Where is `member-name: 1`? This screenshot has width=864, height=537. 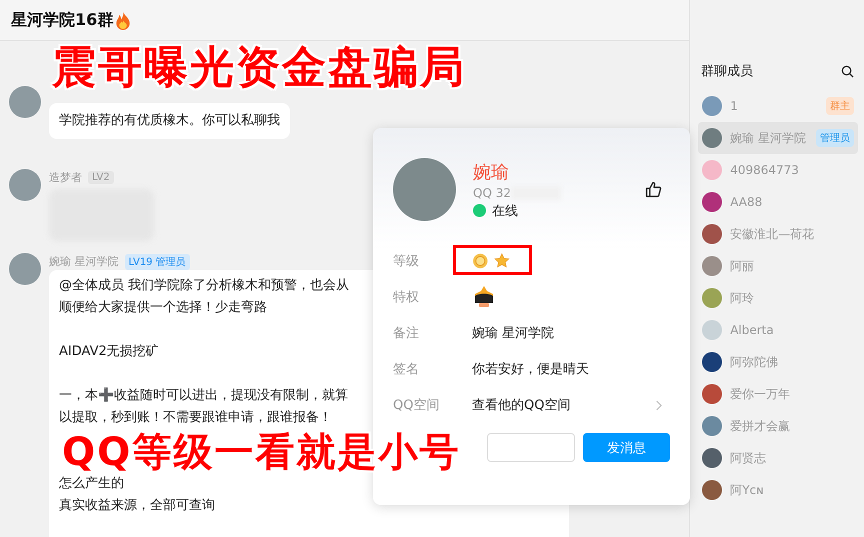 member-name: 1 is located at coordinates (734, 106).